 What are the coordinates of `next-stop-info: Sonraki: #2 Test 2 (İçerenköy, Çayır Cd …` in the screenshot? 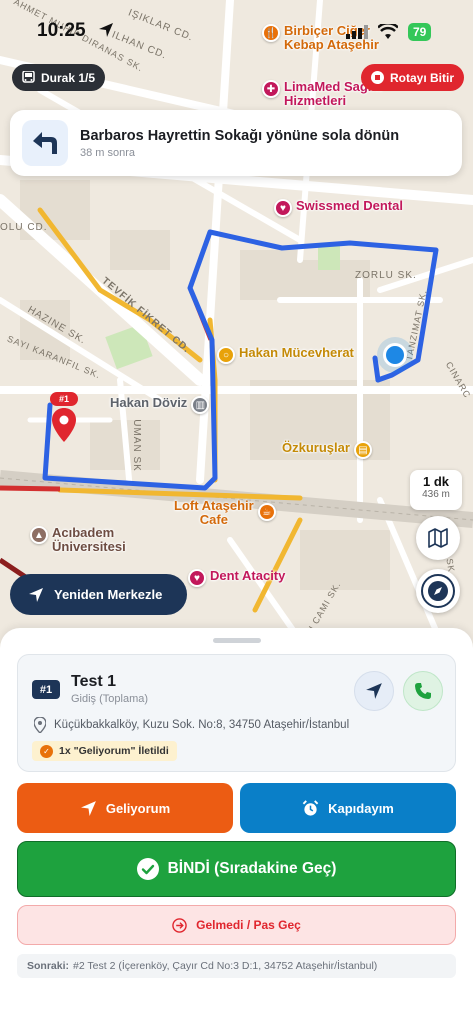 It's located at (236, 966).